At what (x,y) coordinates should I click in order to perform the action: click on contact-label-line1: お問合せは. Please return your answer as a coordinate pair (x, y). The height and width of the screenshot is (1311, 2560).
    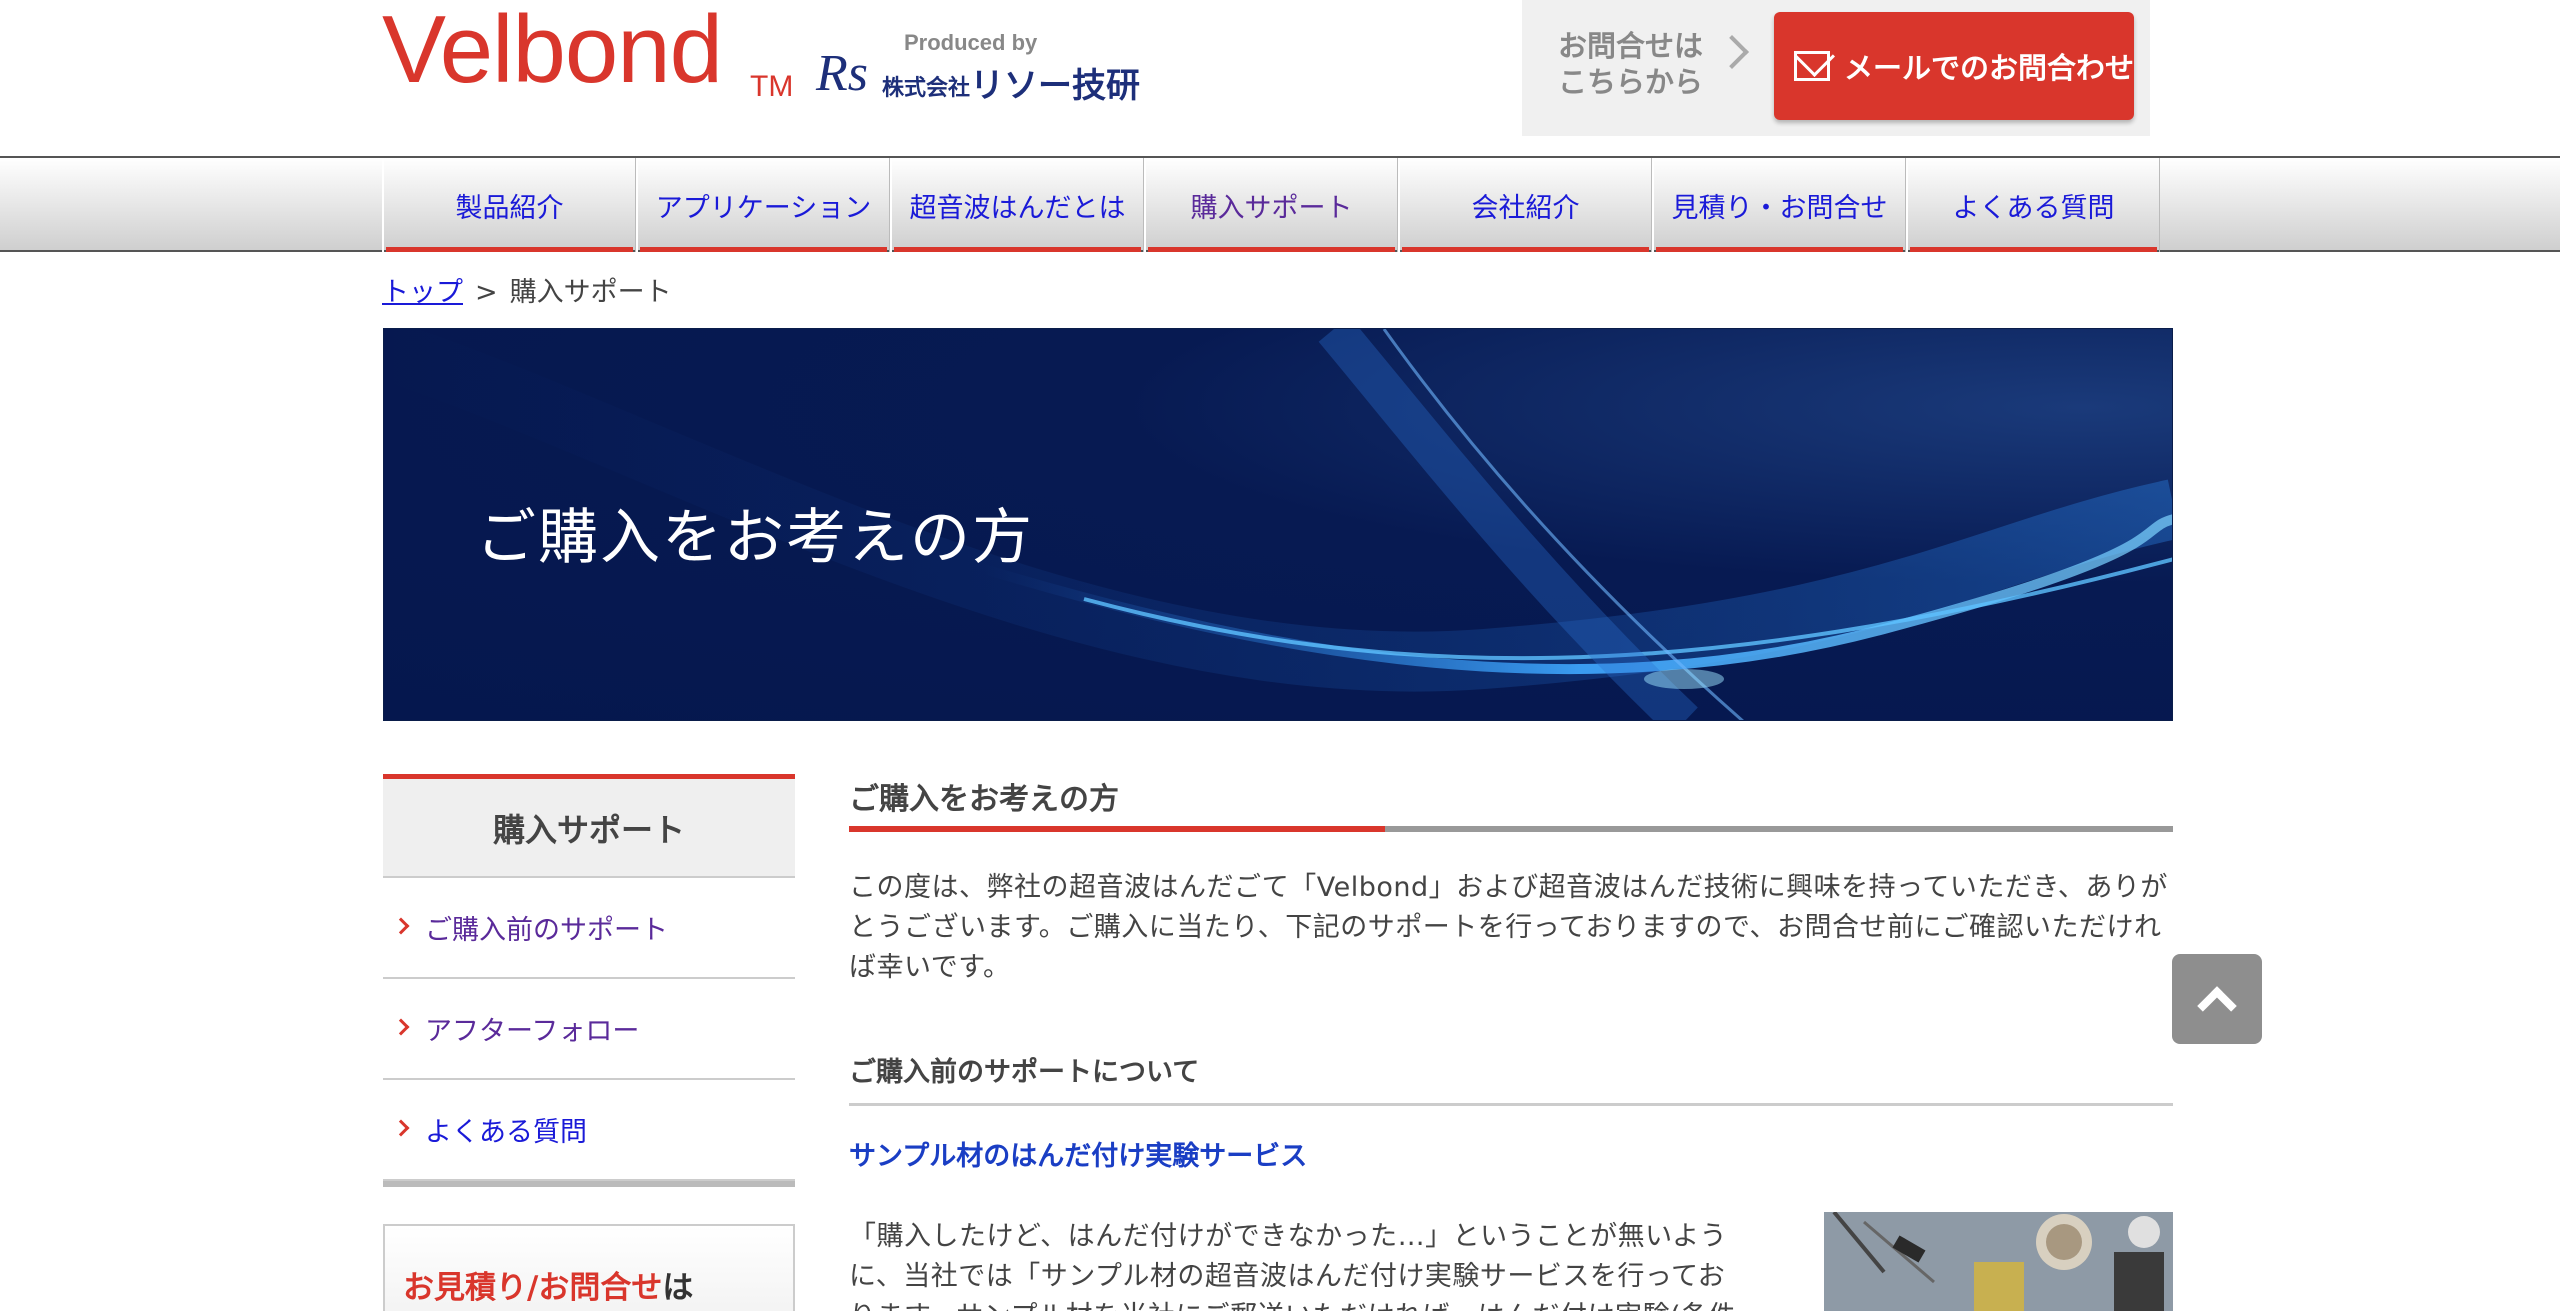
    Looking at the image, I should click on (1631, 46).